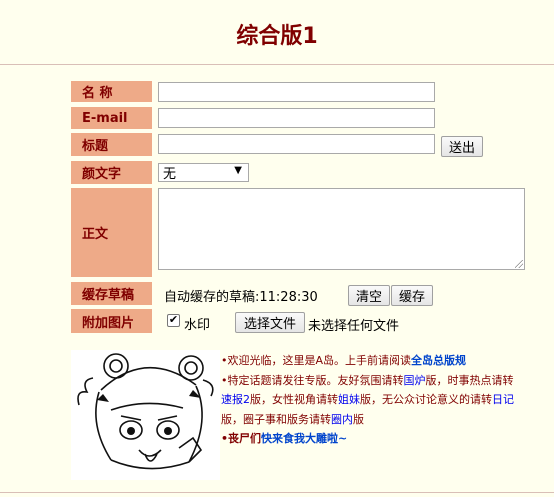  What do you see at coordinates (296, 118) in the screenshot?
I see `email-input` at bounding box center [296, 118].